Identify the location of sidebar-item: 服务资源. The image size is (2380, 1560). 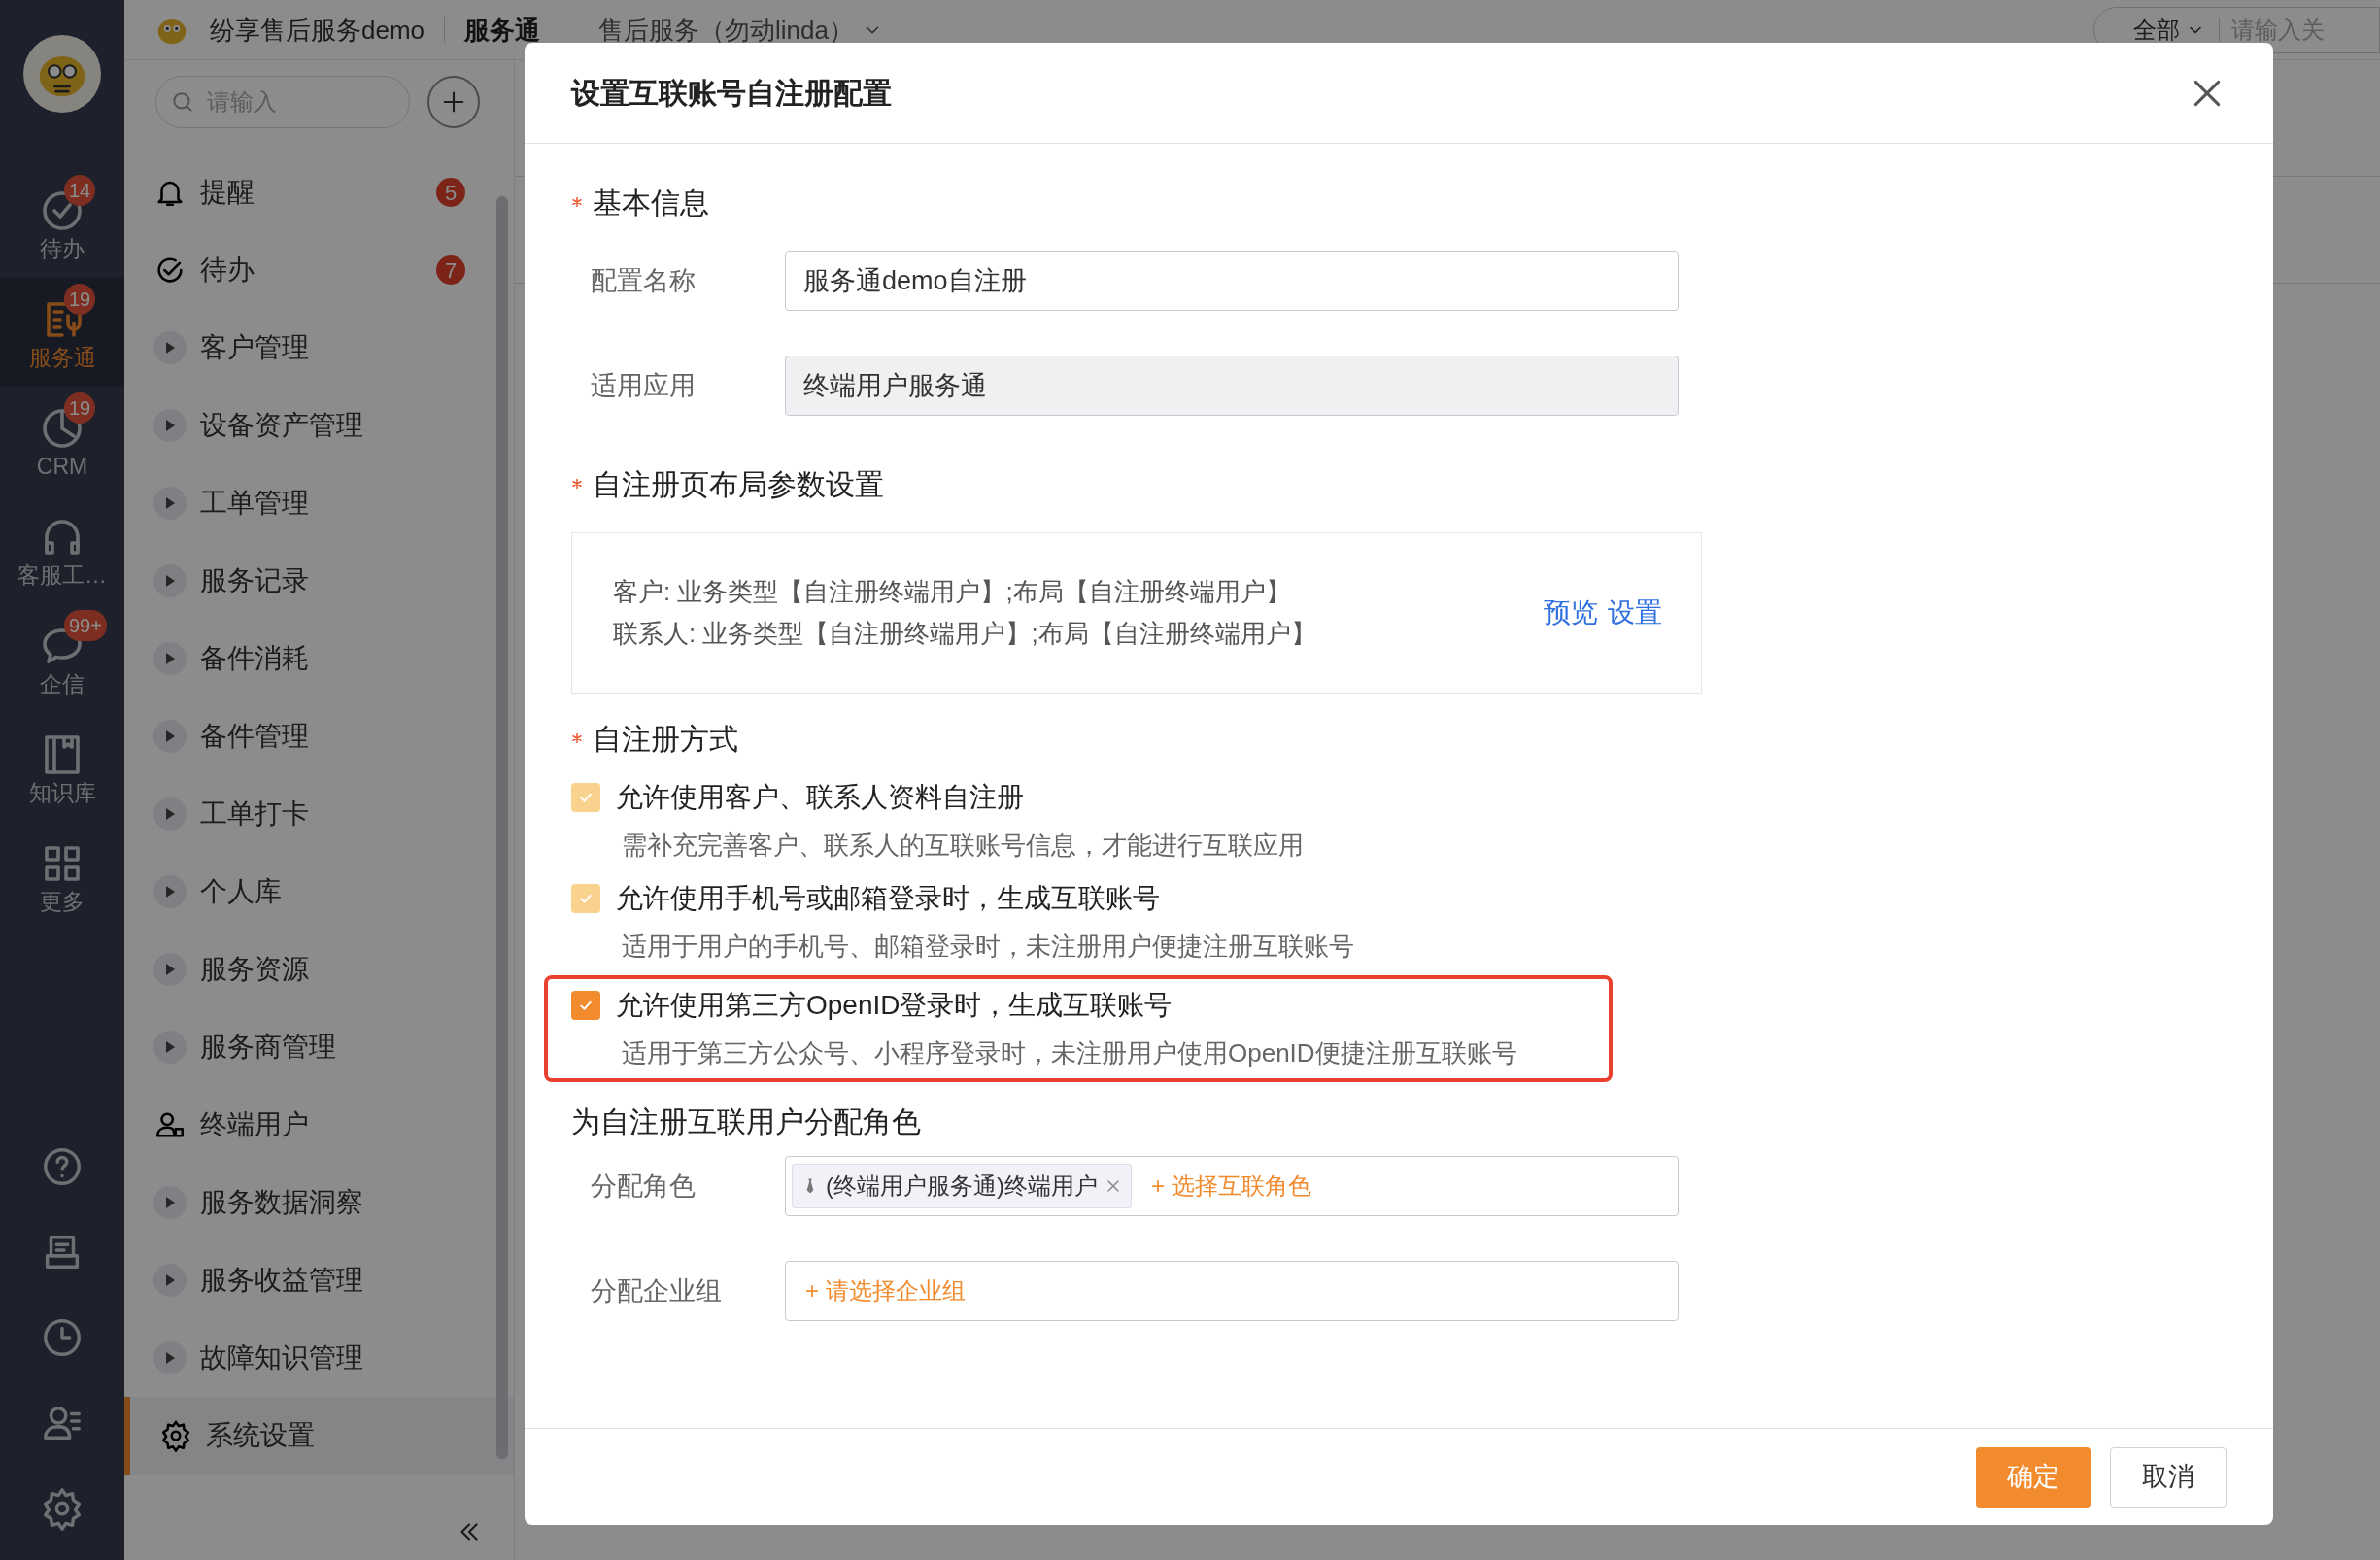
(319, 969).